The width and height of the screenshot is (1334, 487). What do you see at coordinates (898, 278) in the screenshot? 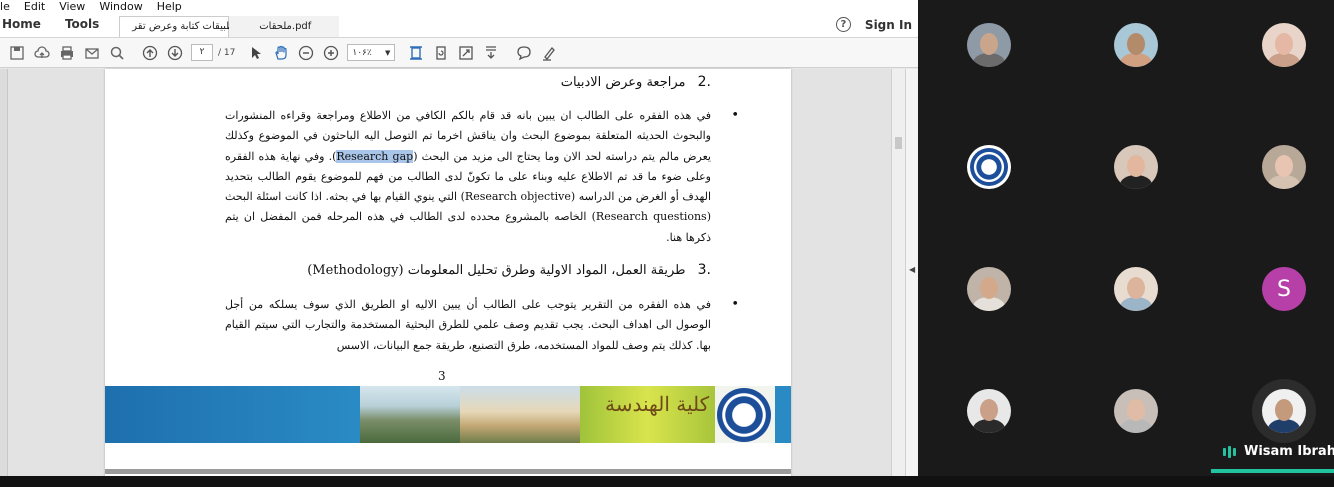
I see `vertical-scrollbar` at bounding box center [898, 278].